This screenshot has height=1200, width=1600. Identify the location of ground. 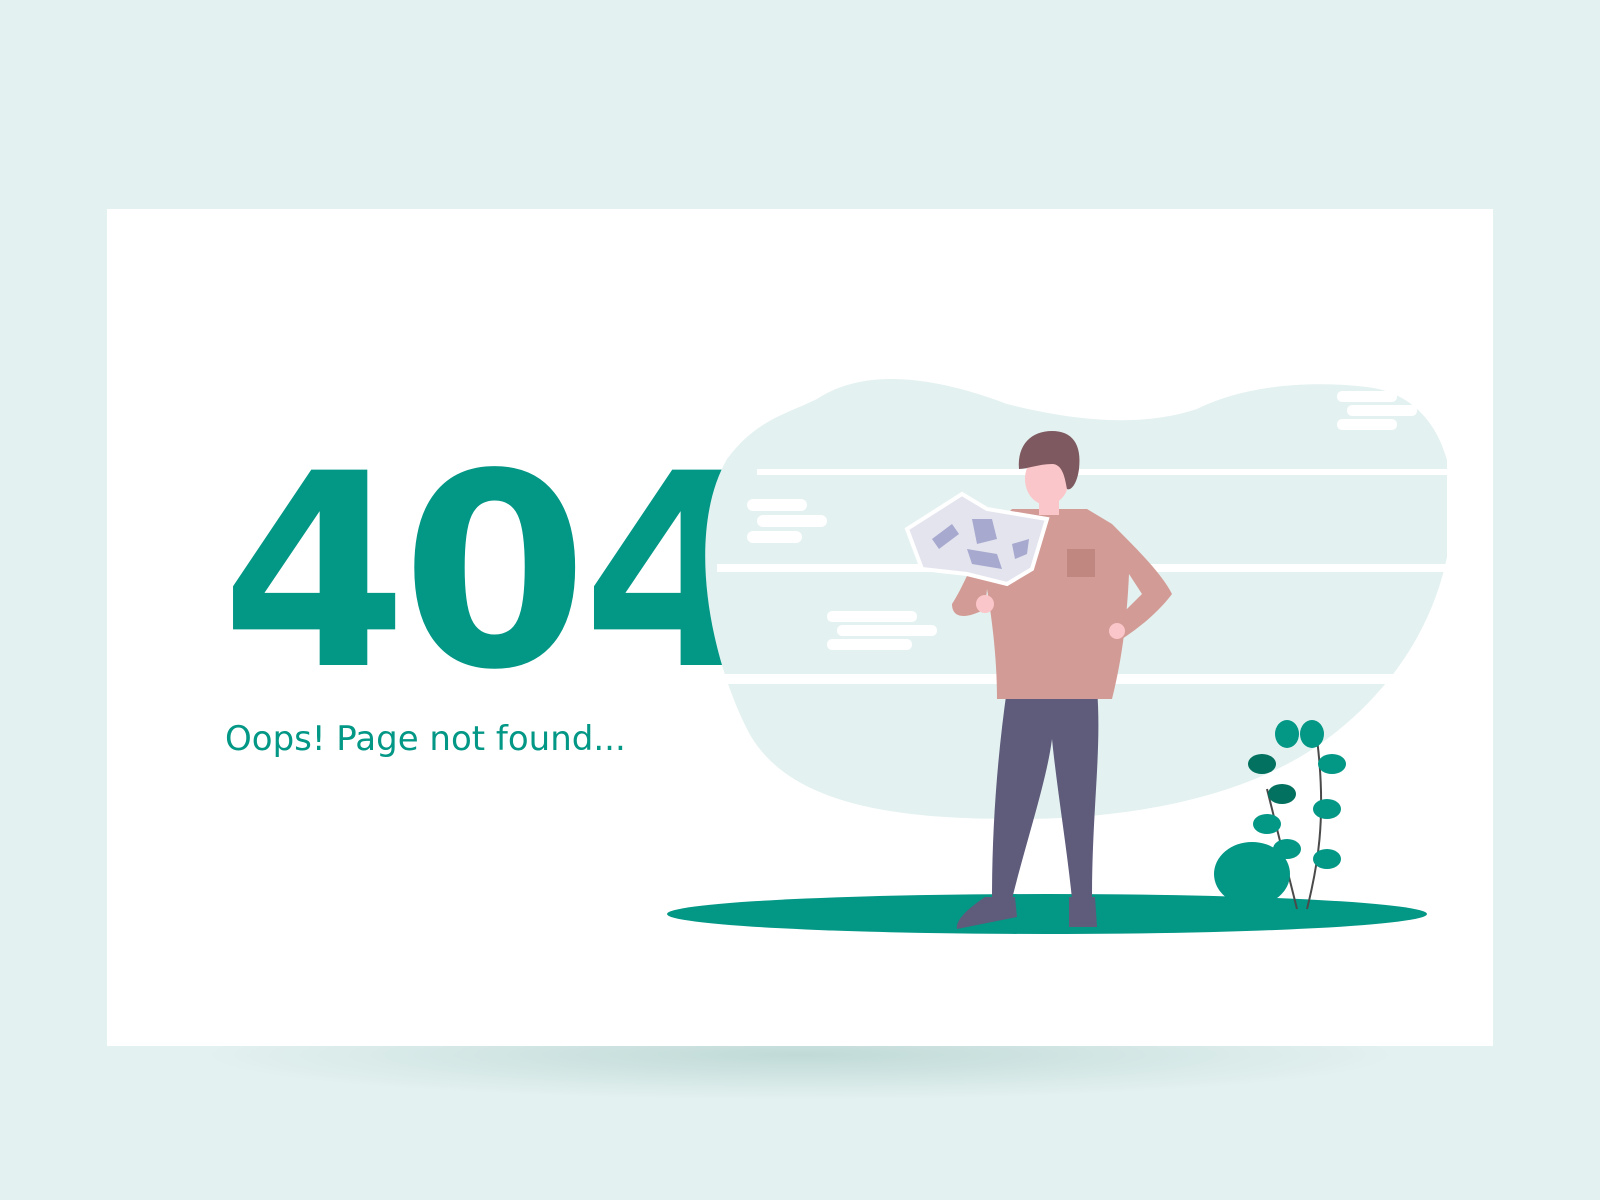
(1047, 914).